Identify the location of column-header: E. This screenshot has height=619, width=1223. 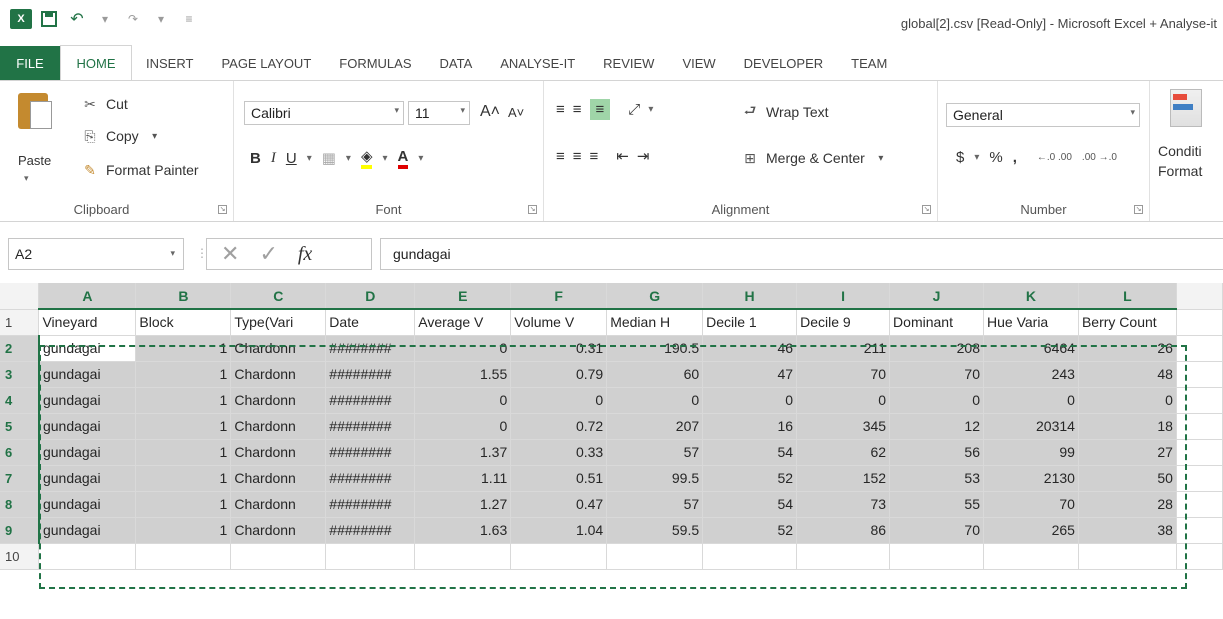
(463, 296).